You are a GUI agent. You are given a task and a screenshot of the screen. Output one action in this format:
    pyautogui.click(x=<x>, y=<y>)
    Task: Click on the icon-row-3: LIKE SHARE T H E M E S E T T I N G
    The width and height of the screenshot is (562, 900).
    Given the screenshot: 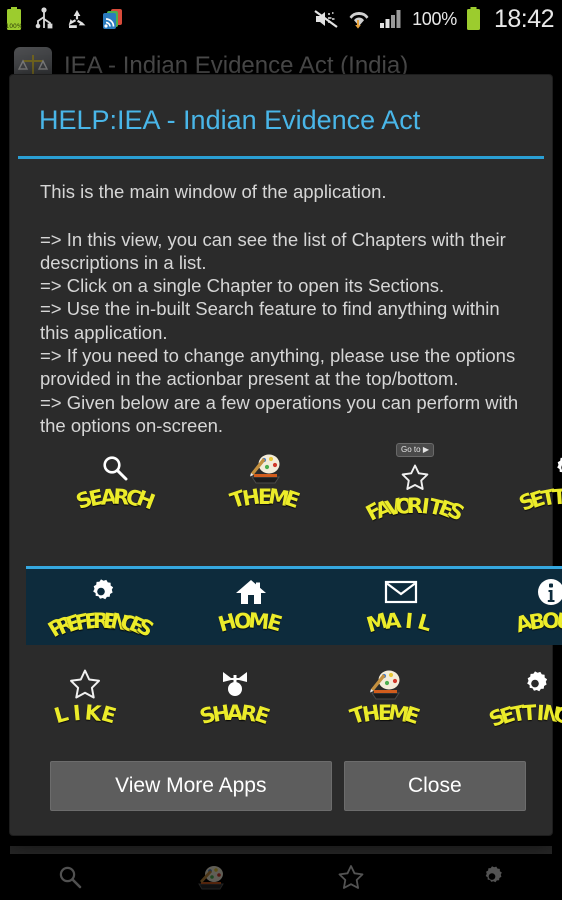 What is the action you would take?
    pyautogui.click(x=286, y=700)
    